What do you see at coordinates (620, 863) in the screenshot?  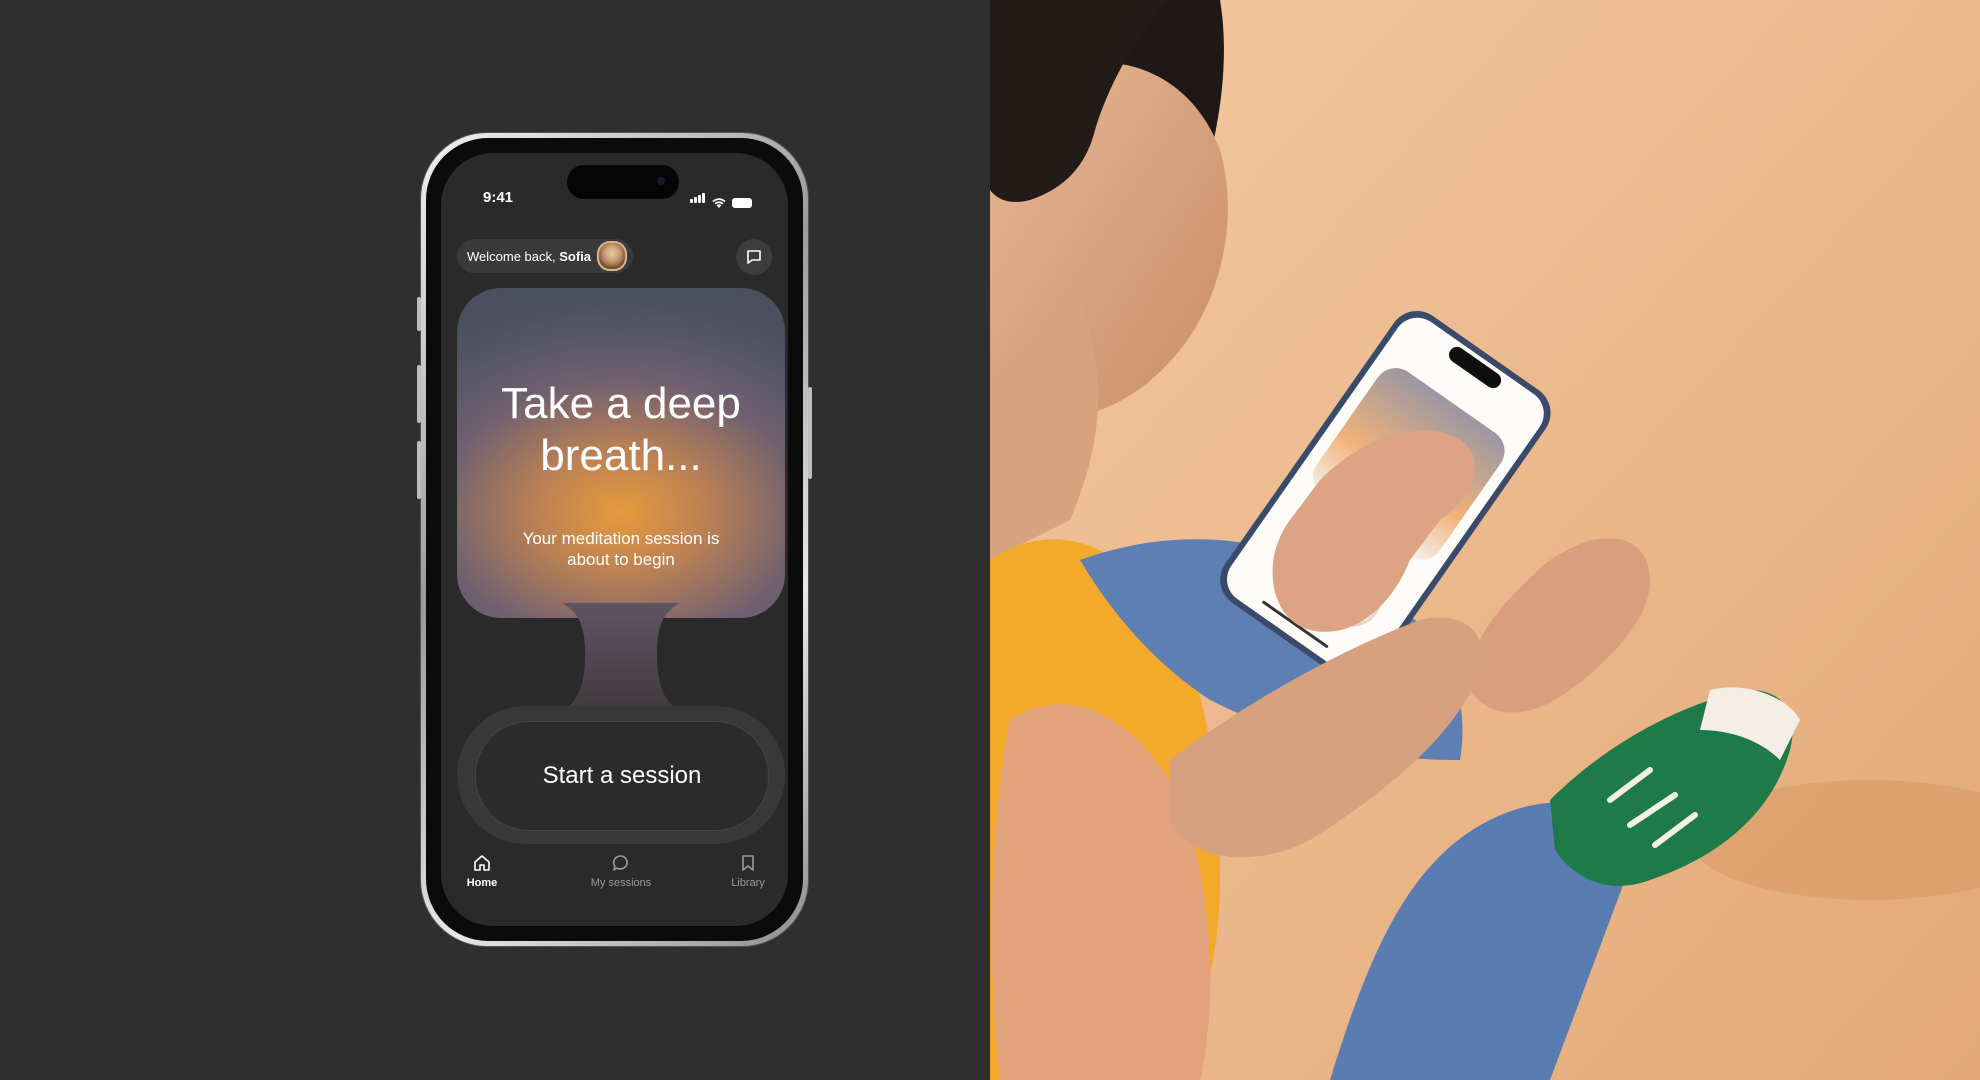 I see `chat-bubble-icon` at bounding box center [620, 863].